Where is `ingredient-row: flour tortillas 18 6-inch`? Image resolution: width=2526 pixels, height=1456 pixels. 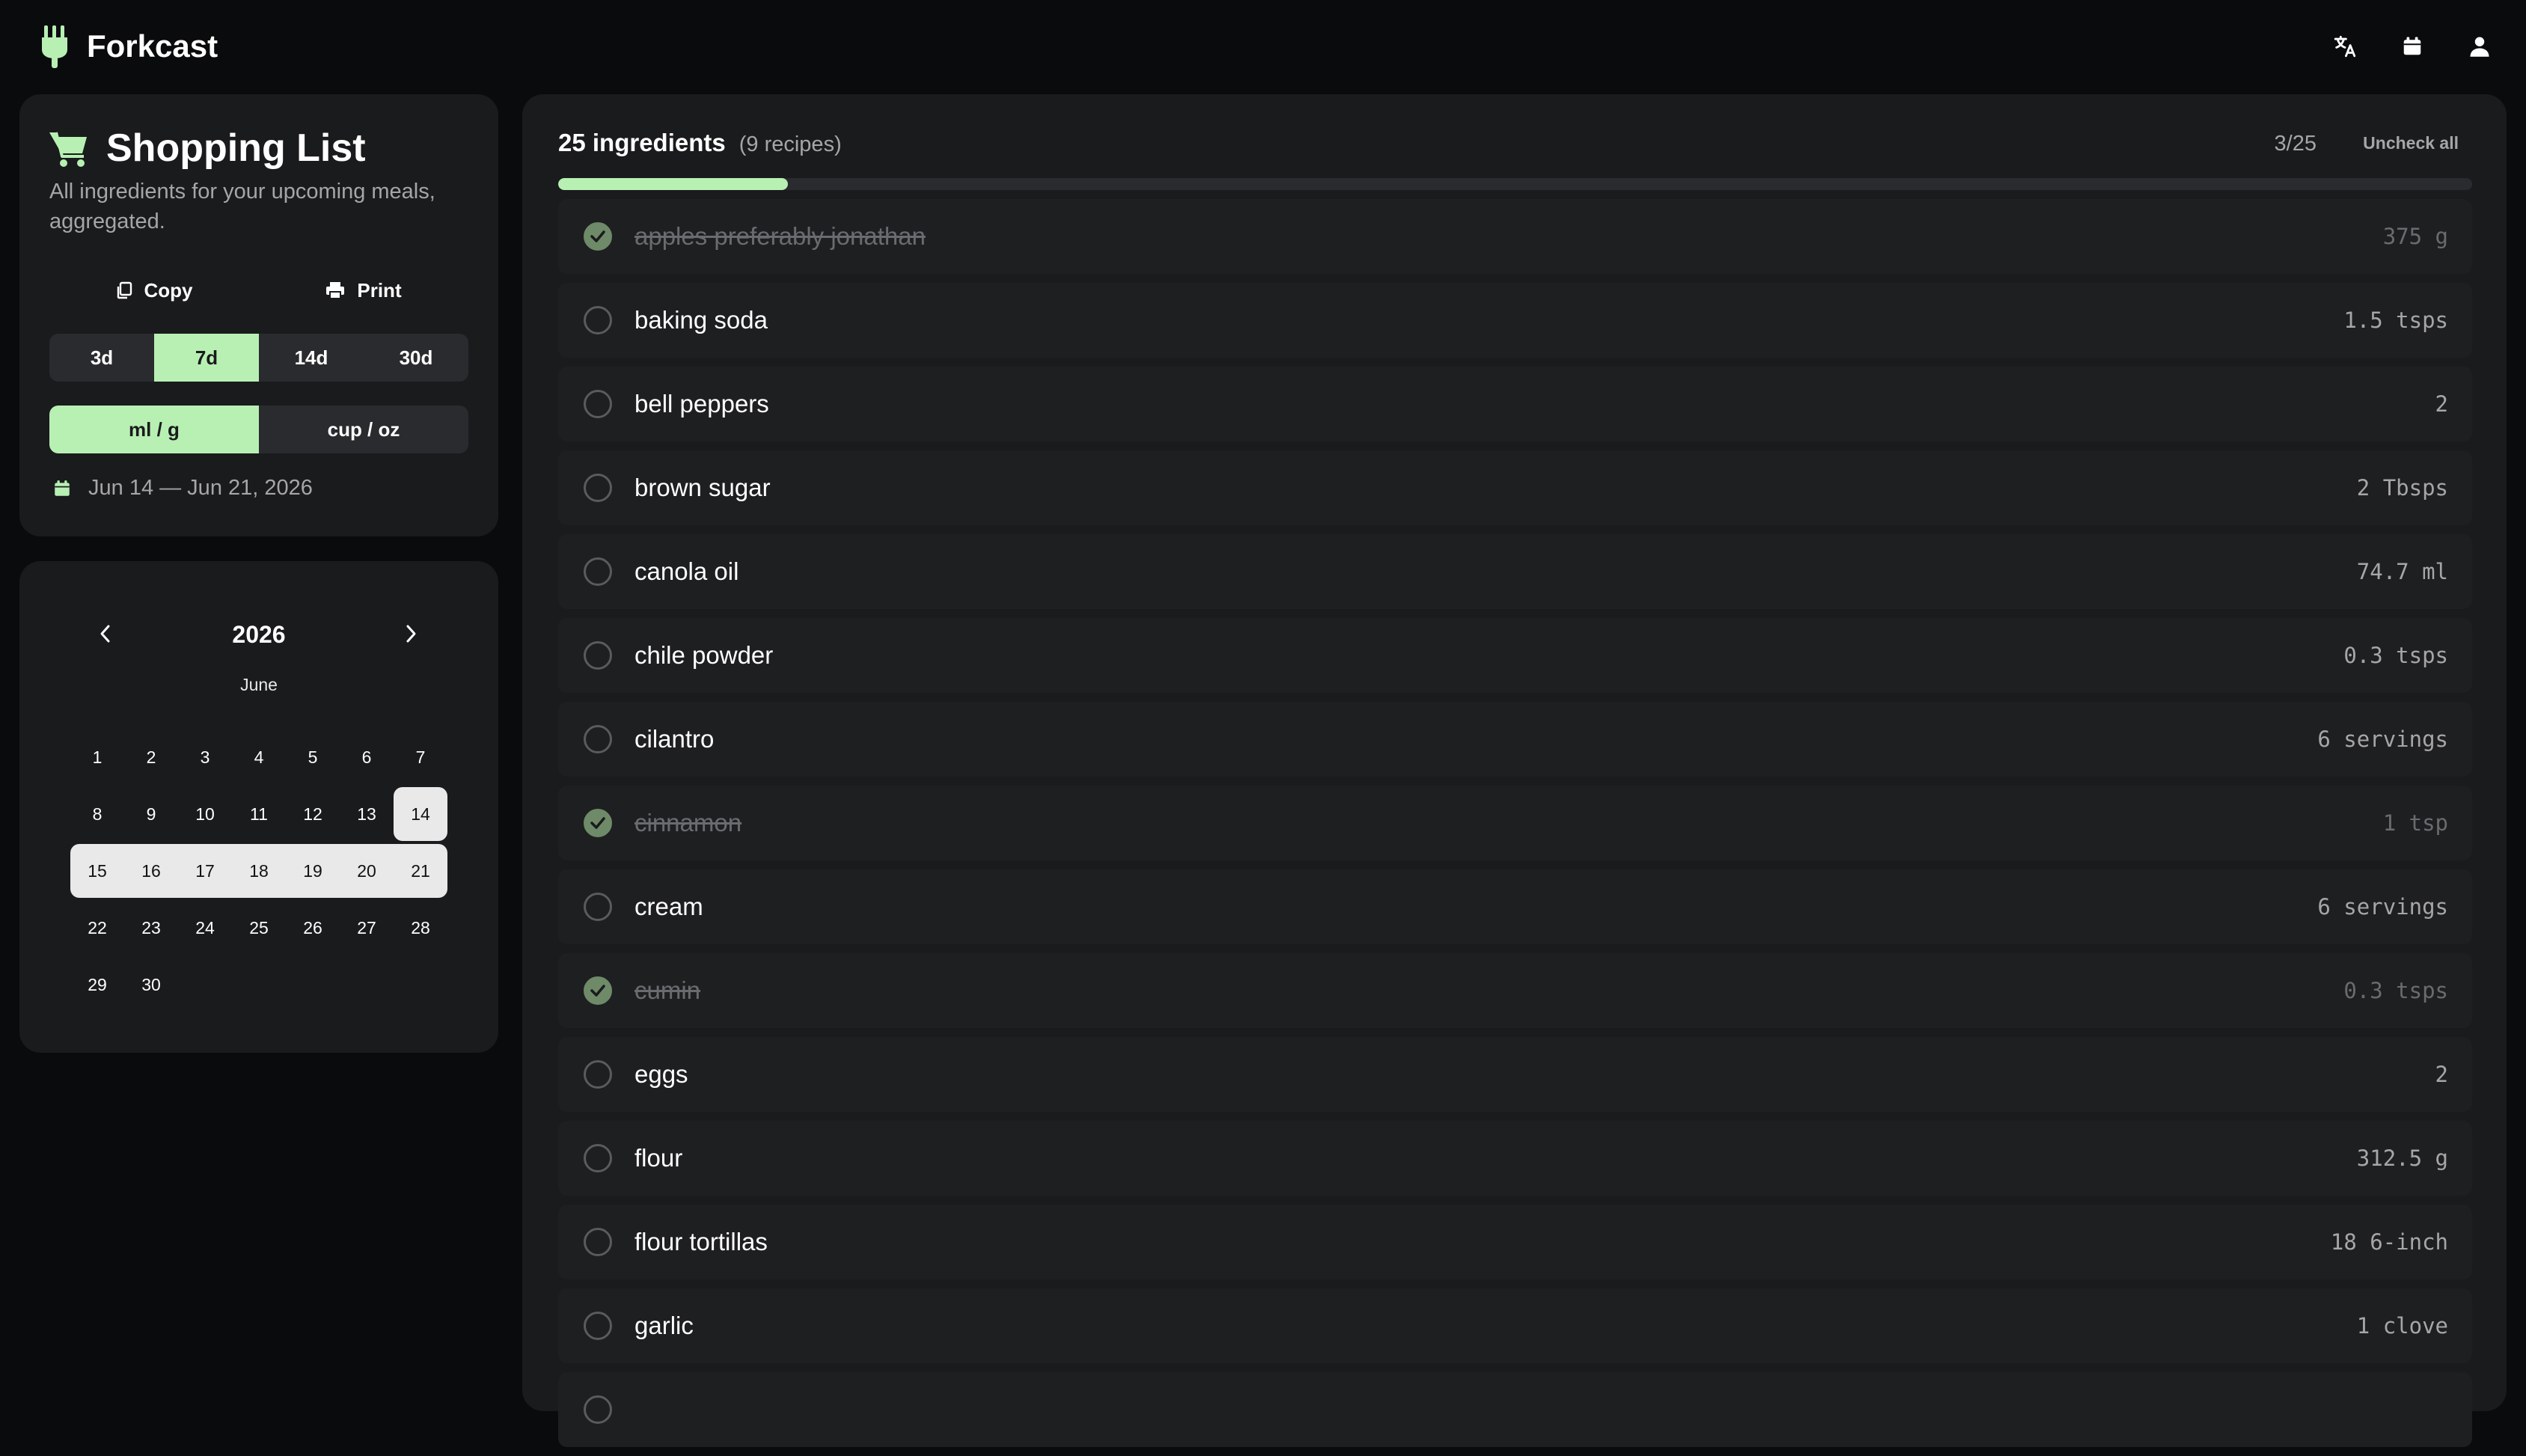
ingredient-row: flour tortillas 18 6-inch is located at coordinates (1515, 1242).